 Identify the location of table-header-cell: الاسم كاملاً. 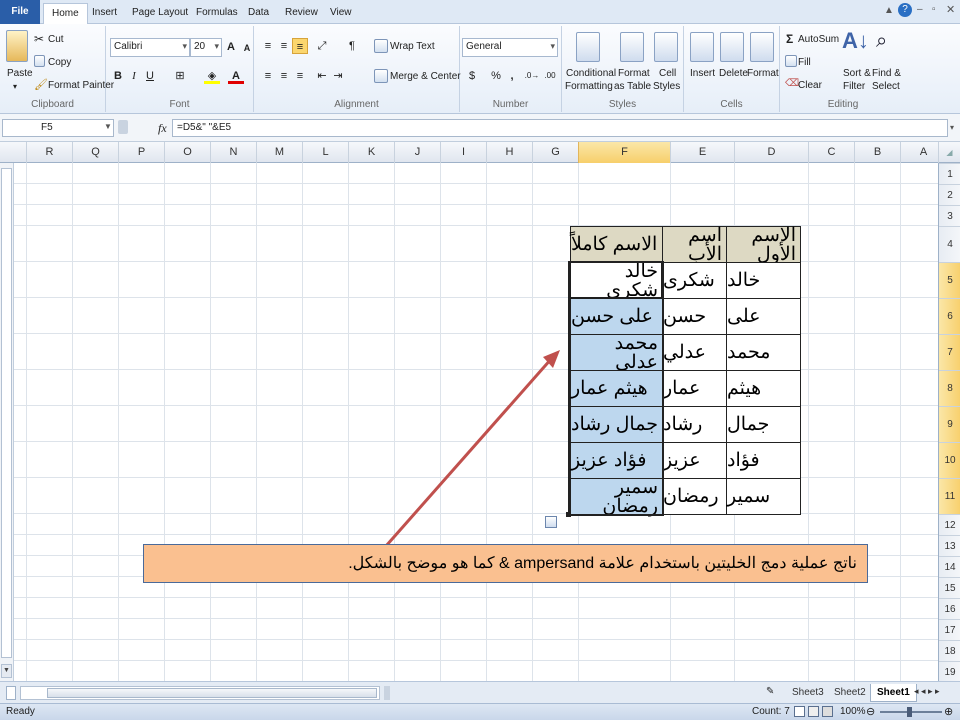
(616, 244).